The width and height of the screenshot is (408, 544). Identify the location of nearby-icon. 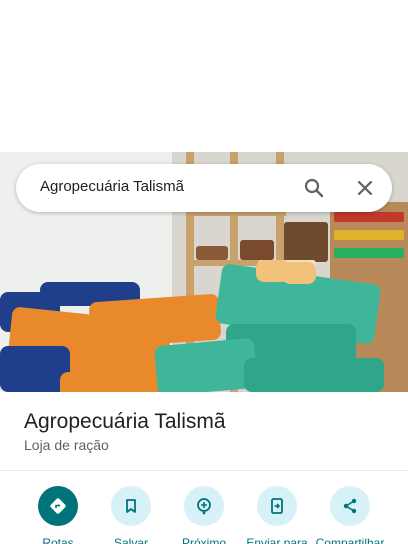
(204, 506).